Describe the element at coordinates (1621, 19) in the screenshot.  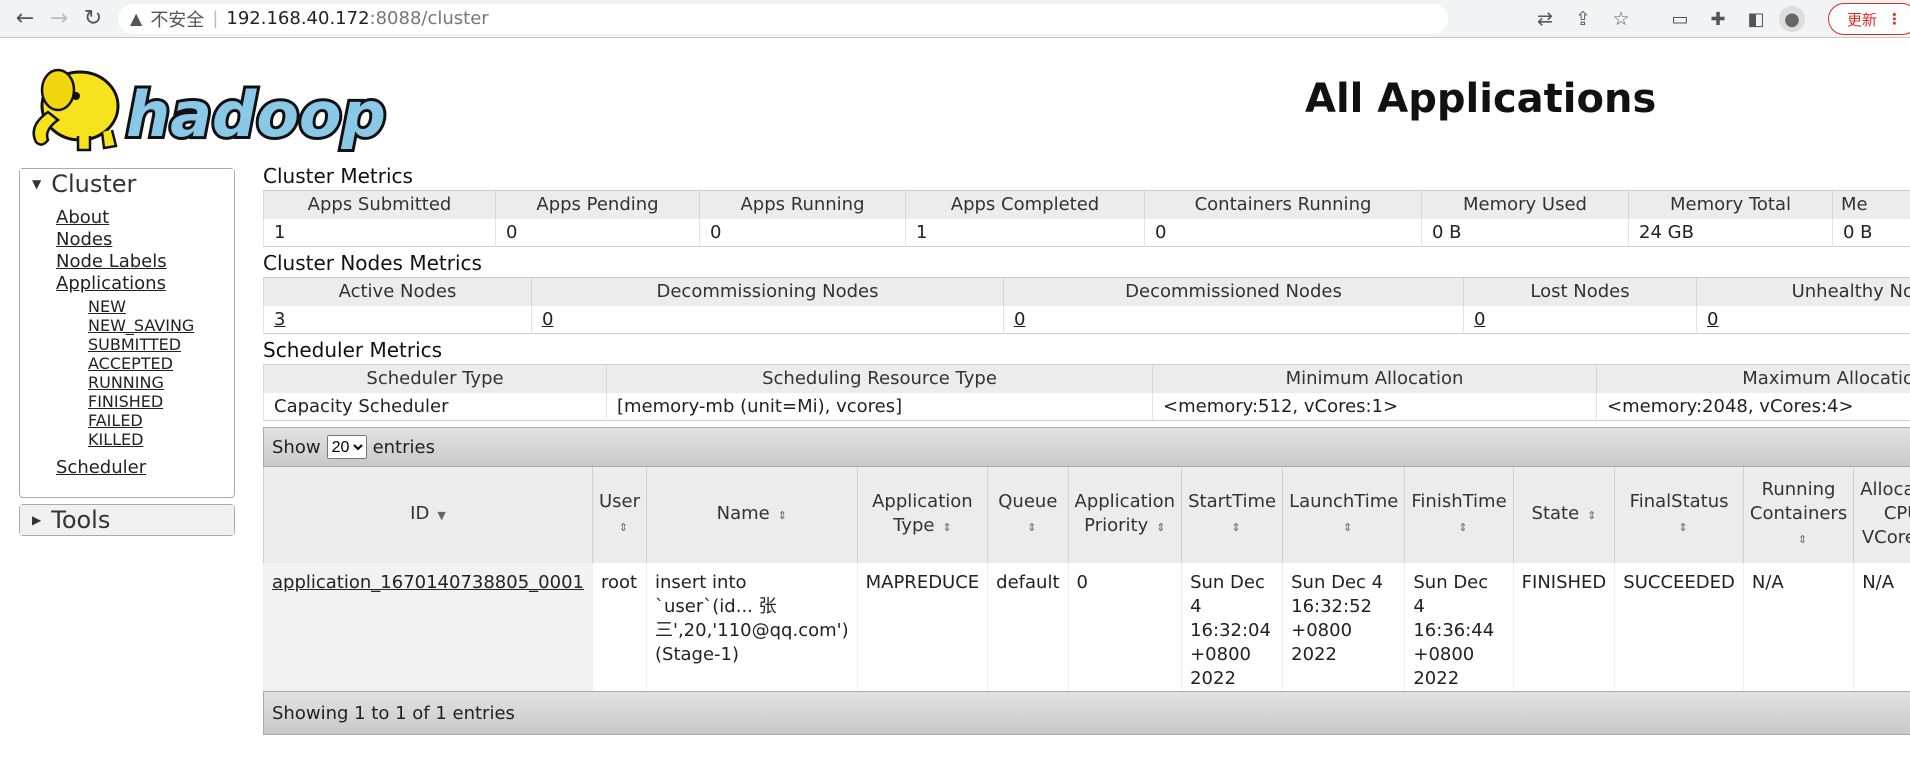
I see `bookmark-star-icon: ☆` at that location.